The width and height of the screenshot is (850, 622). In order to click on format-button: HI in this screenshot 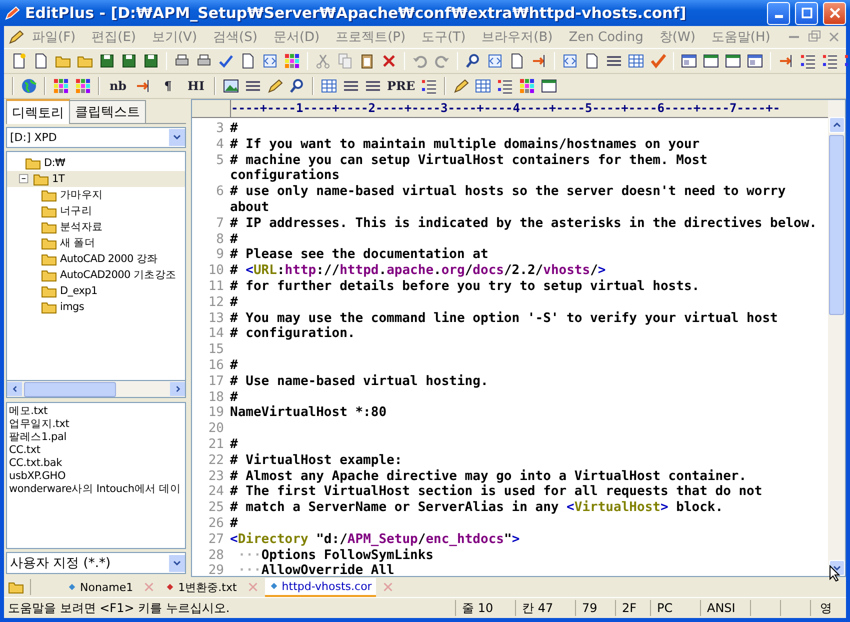, I will do `click(196, 86)`.